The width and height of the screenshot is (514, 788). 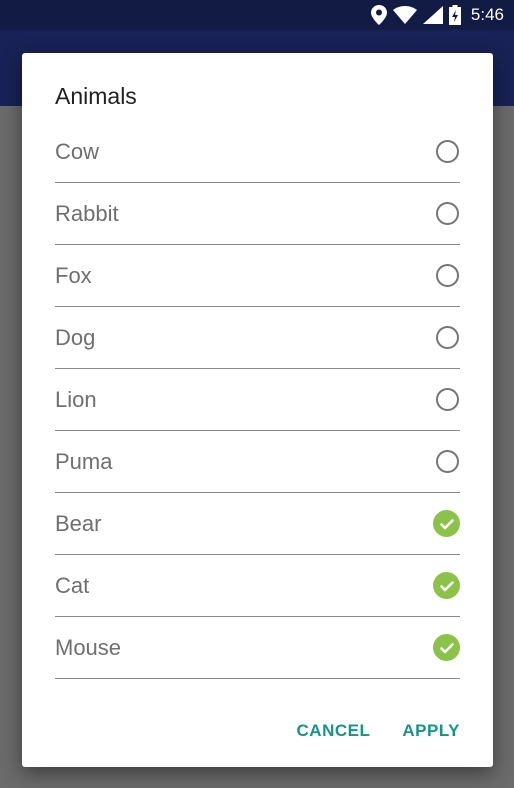 What do you see at coordinates (378, 731) in the screenshot?
I see `dialog-actions: CANCEL APPLY` at bounding box center [378, 731].